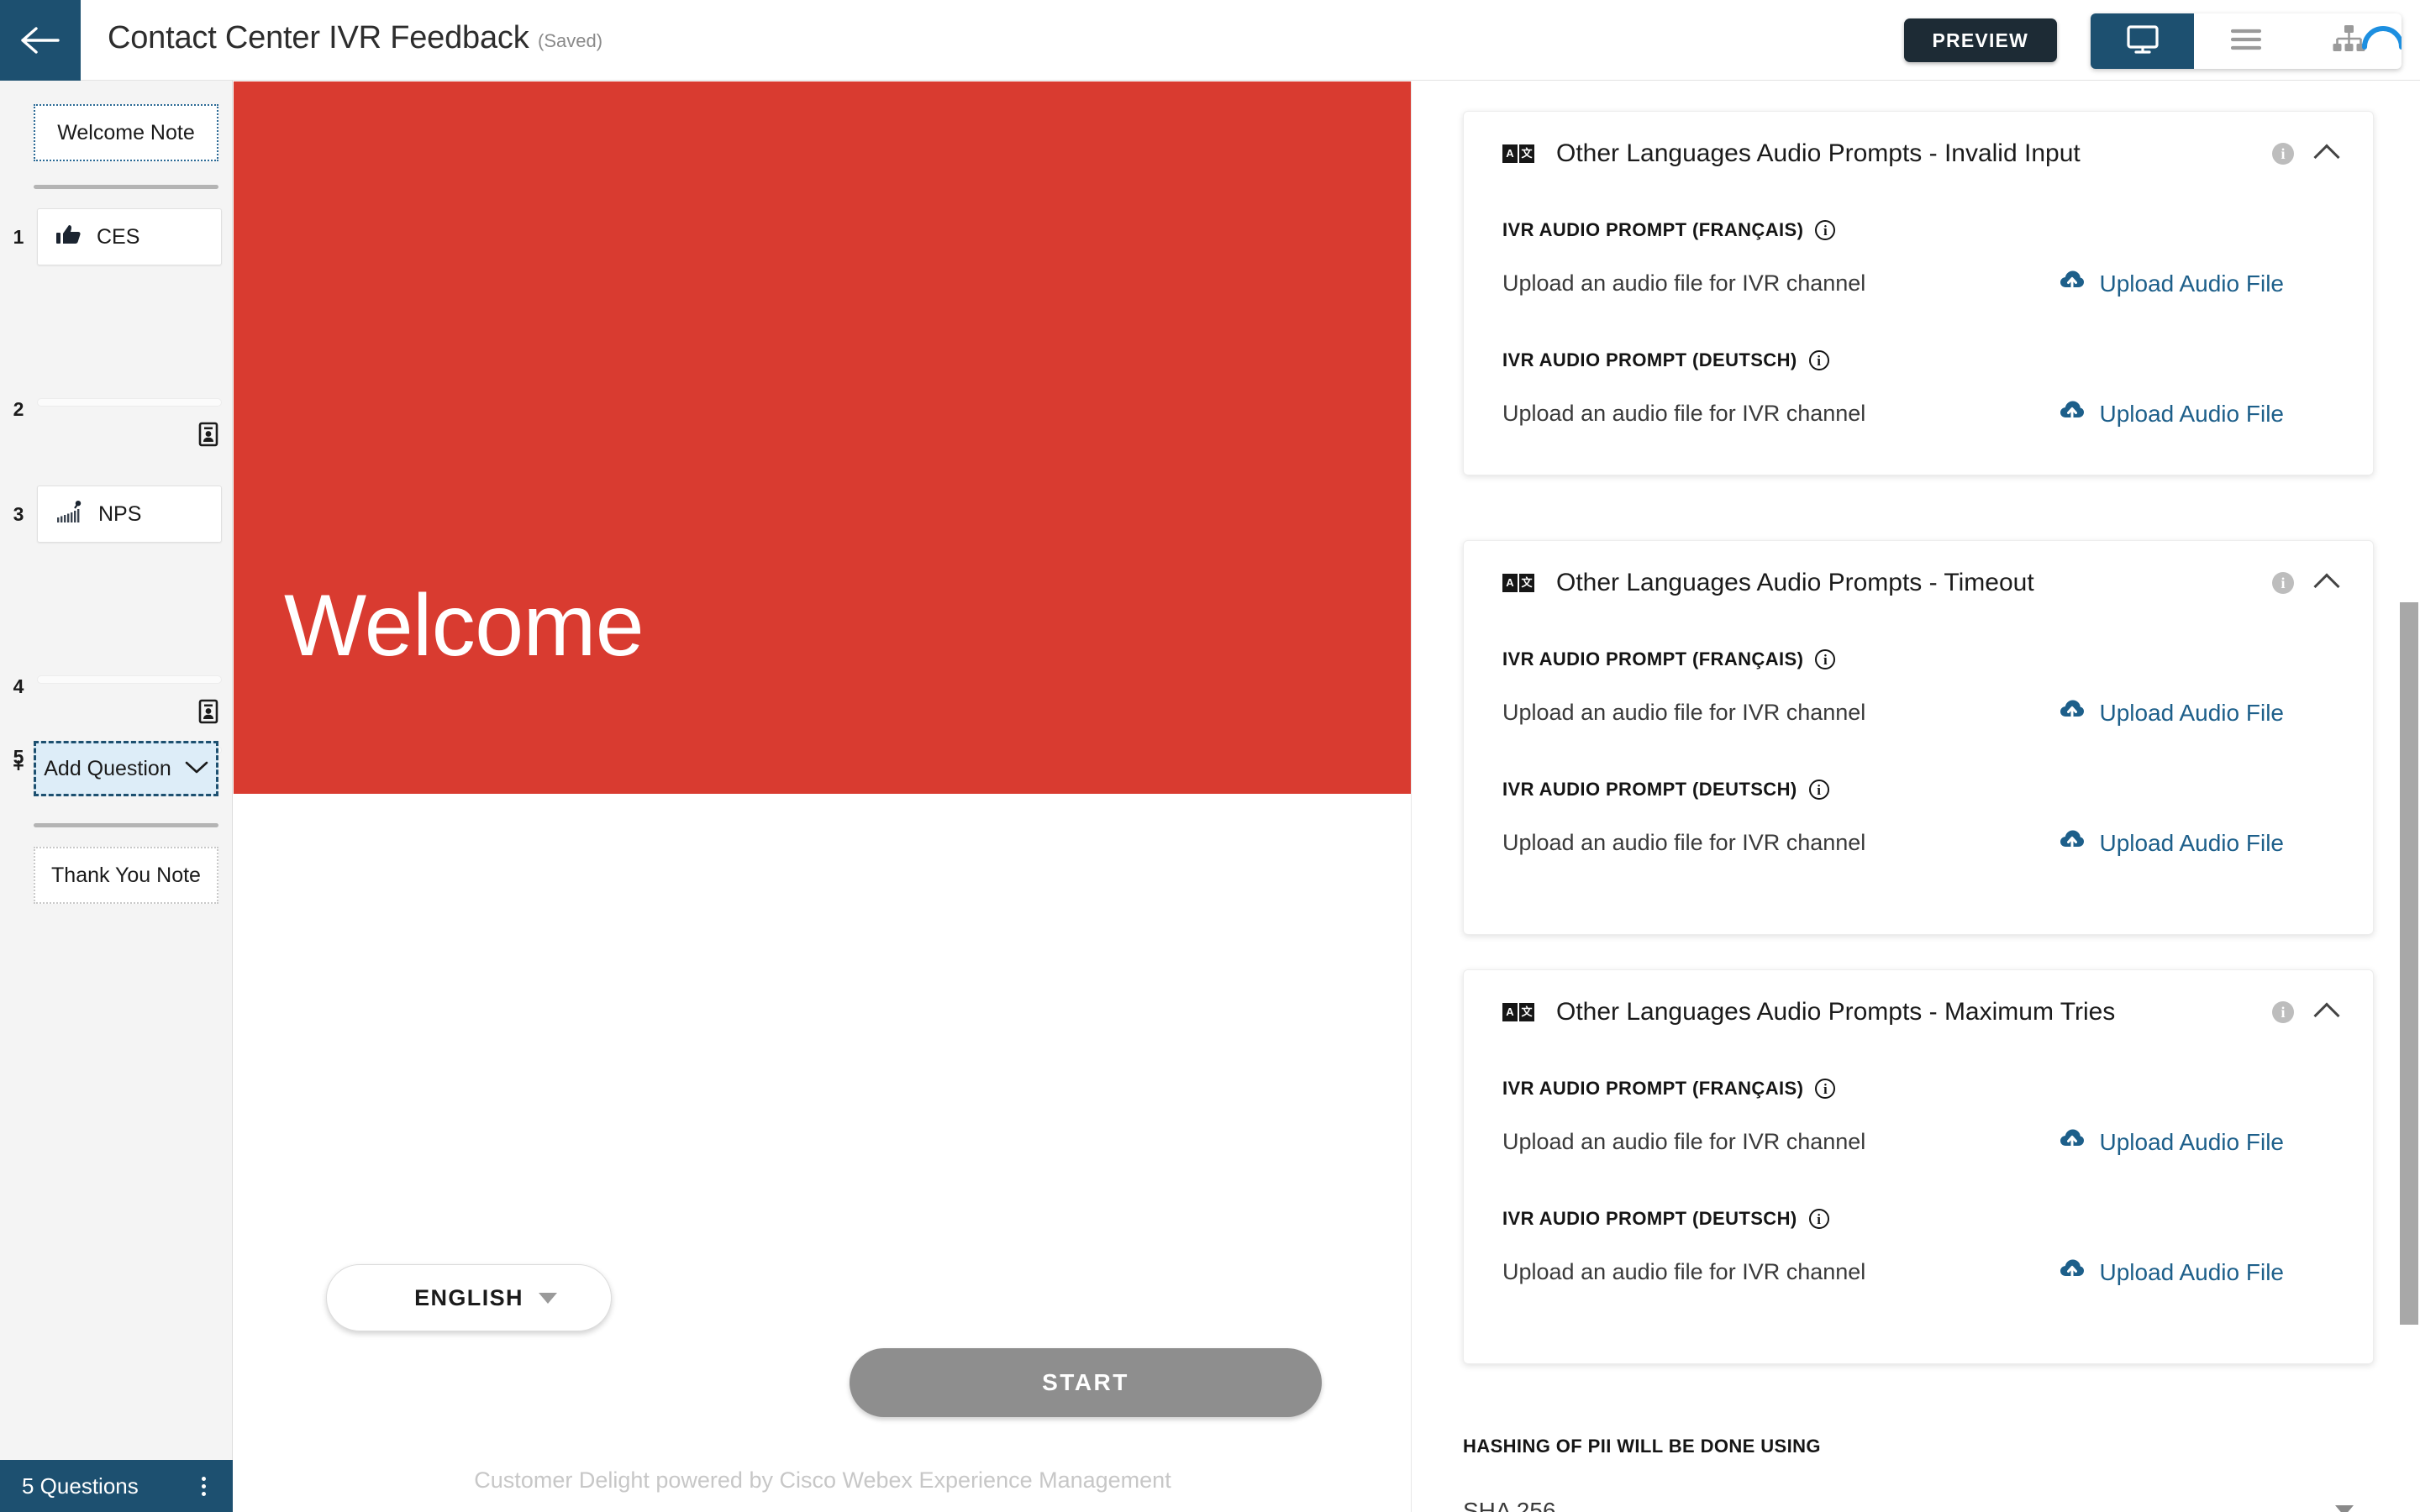  I want to click on loading-spinner-icon, so click(2381, 36).